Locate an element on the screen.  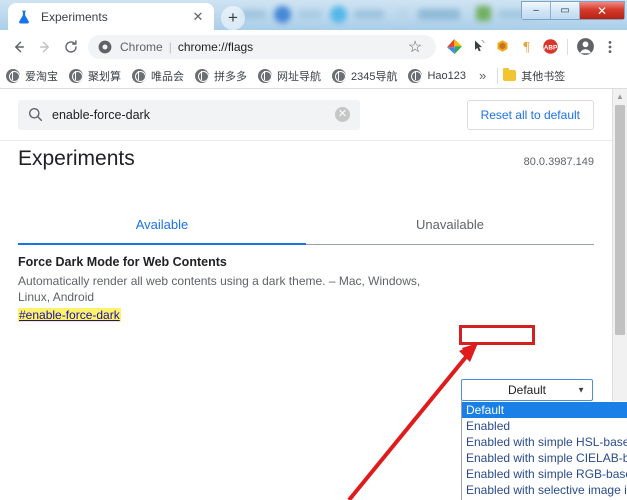
svg-text: ABP is located at coordinates (551, 48).